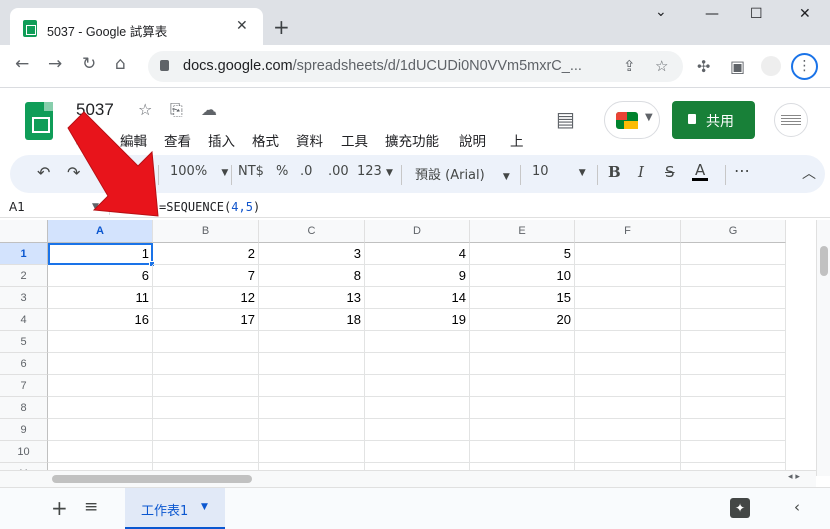 This screenshot has width=830, height=529. Describe the element at coordinates (73, 172) in the screenshot. I see `redo-icon: ↷` at that location.